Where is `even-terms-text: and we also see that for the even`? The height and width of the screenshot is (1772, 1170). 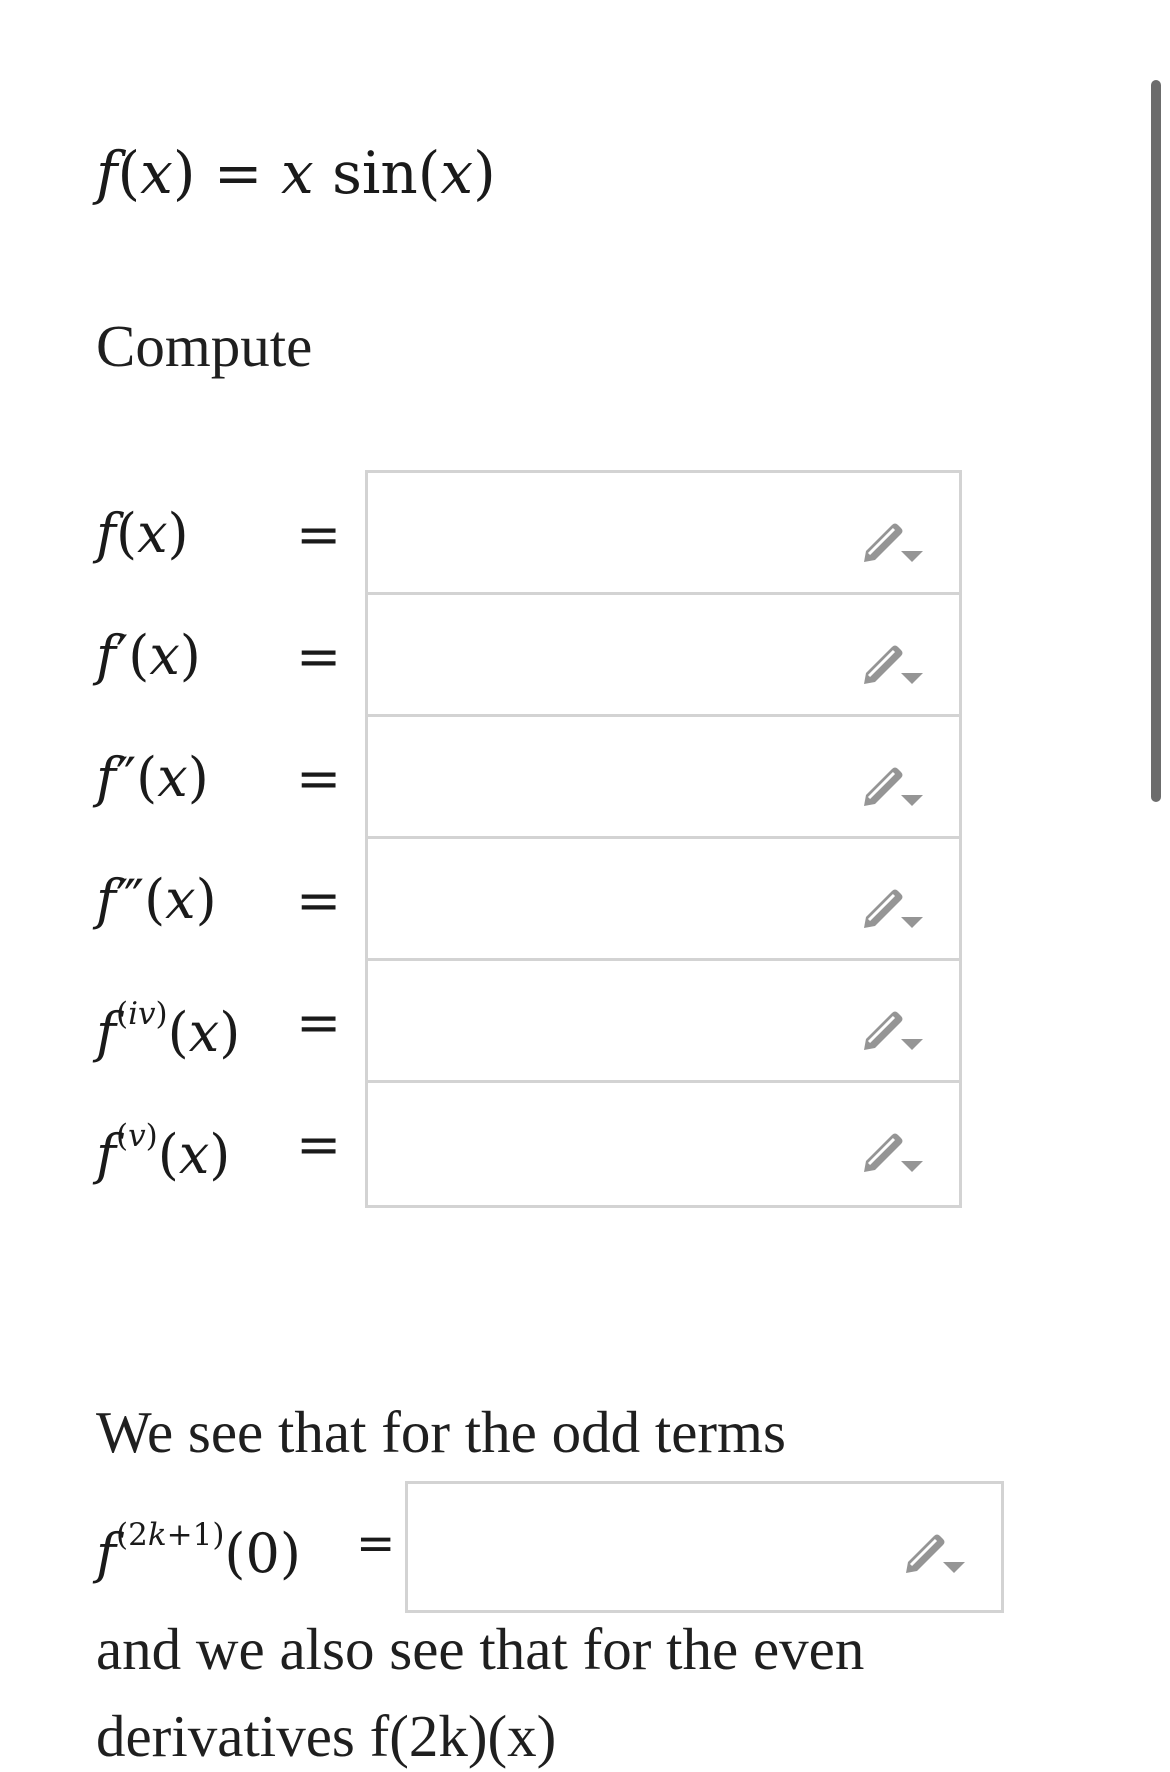
even-terms-text: and we also see that for the even is located at coordinates (480, 1649).